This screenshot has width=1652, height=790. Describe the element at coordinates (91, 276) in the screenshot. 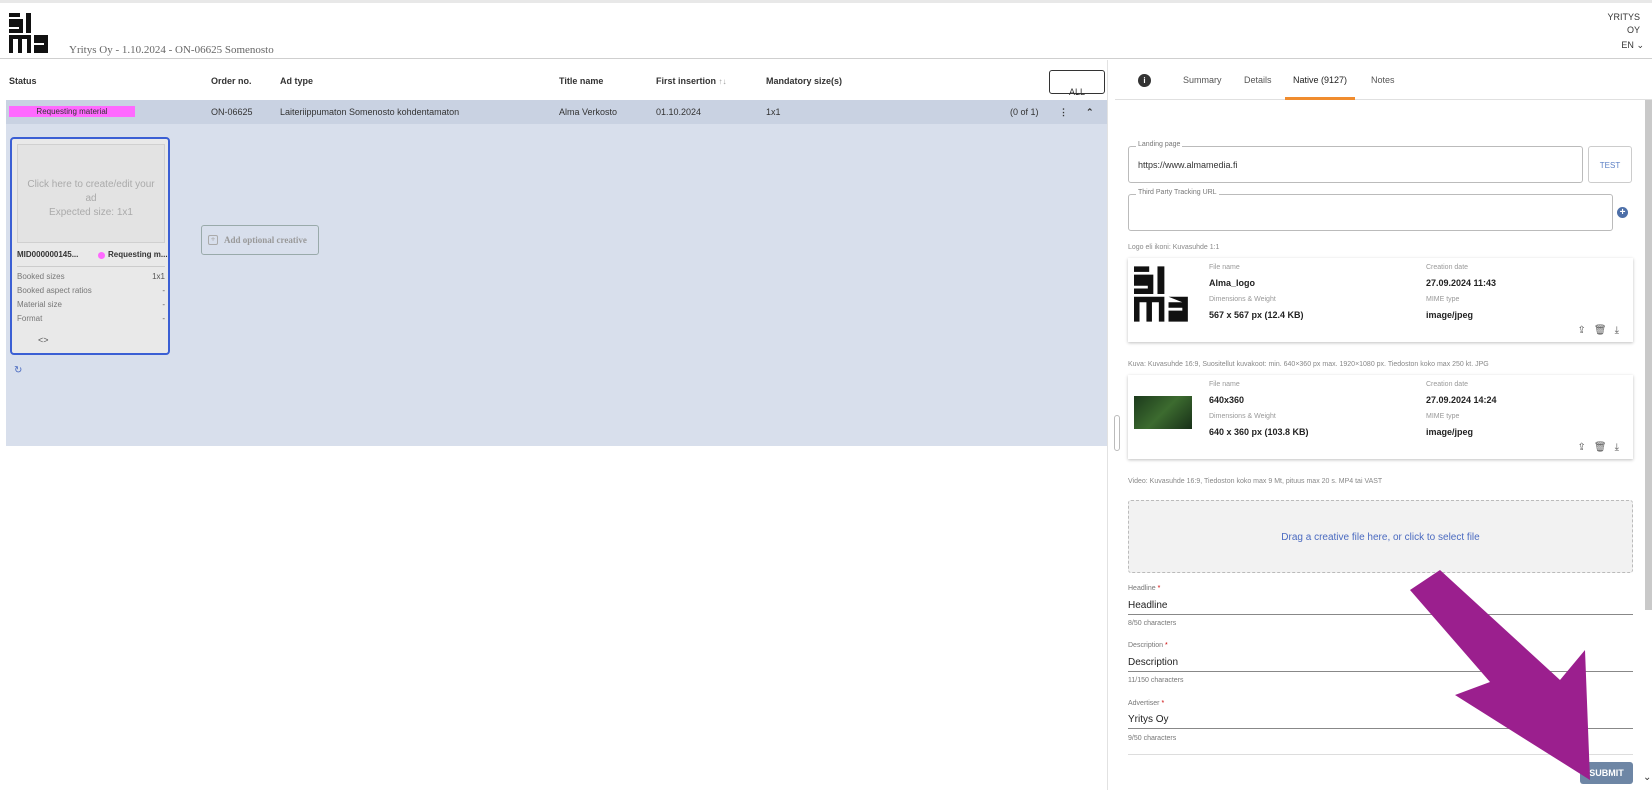

I see `booked-sizes: Booked sizes 1x1` at that location.